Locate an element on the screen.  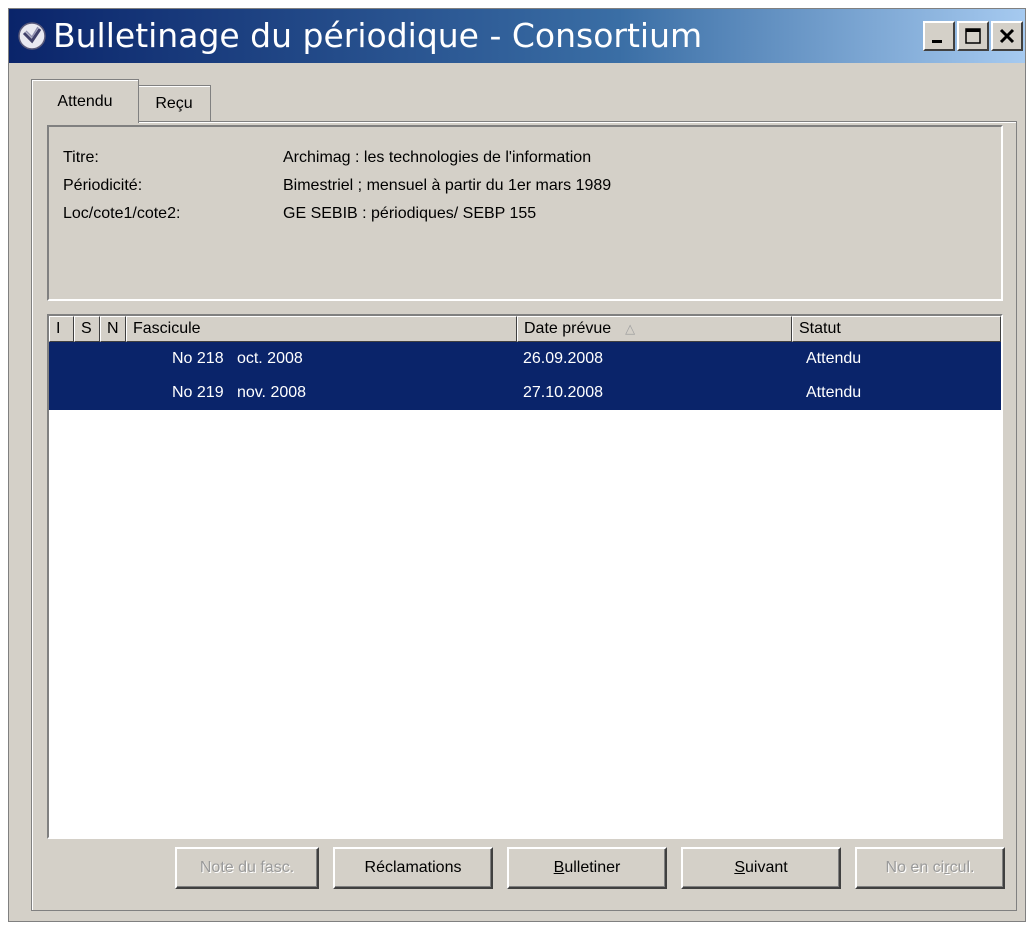
list-header: I S N Fascicule Date prévue △ Statut is located at coordinates (525, 329).